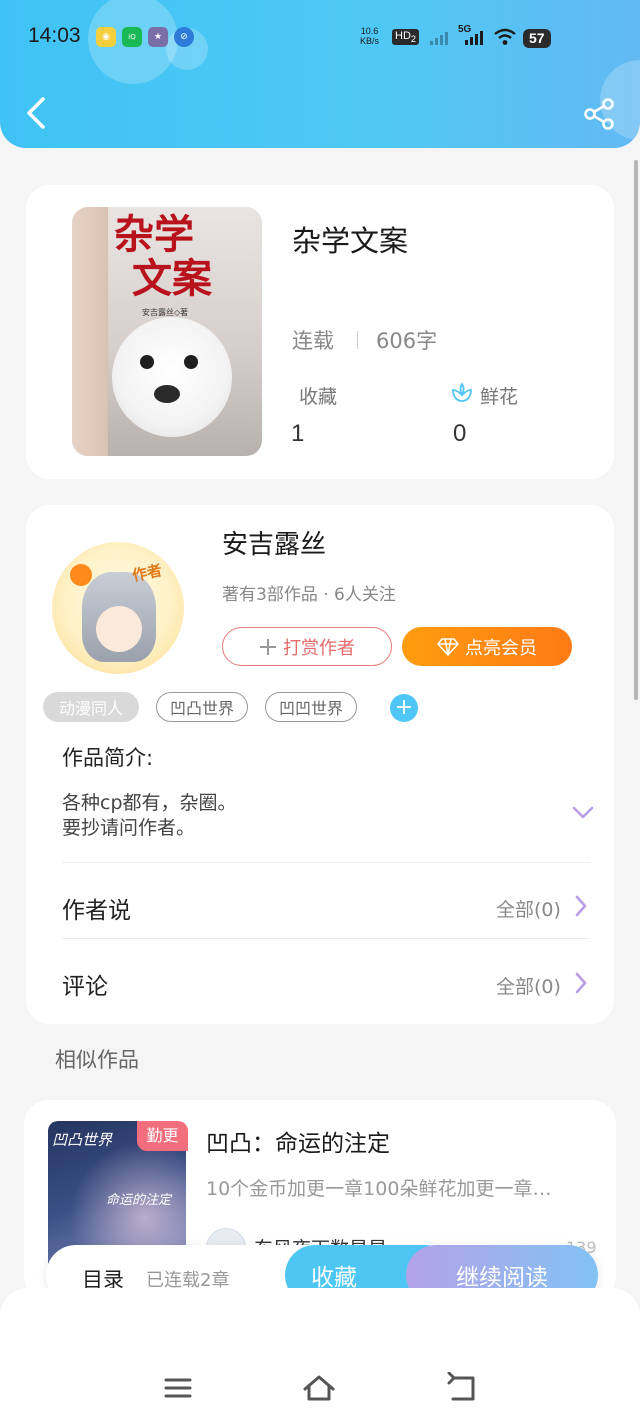 The height and width of the screenshot is (1427, 640). What do you see at coordinates (268, 646) in the screenshot?
I see `plus-icon` at bounding box center [268, 646].